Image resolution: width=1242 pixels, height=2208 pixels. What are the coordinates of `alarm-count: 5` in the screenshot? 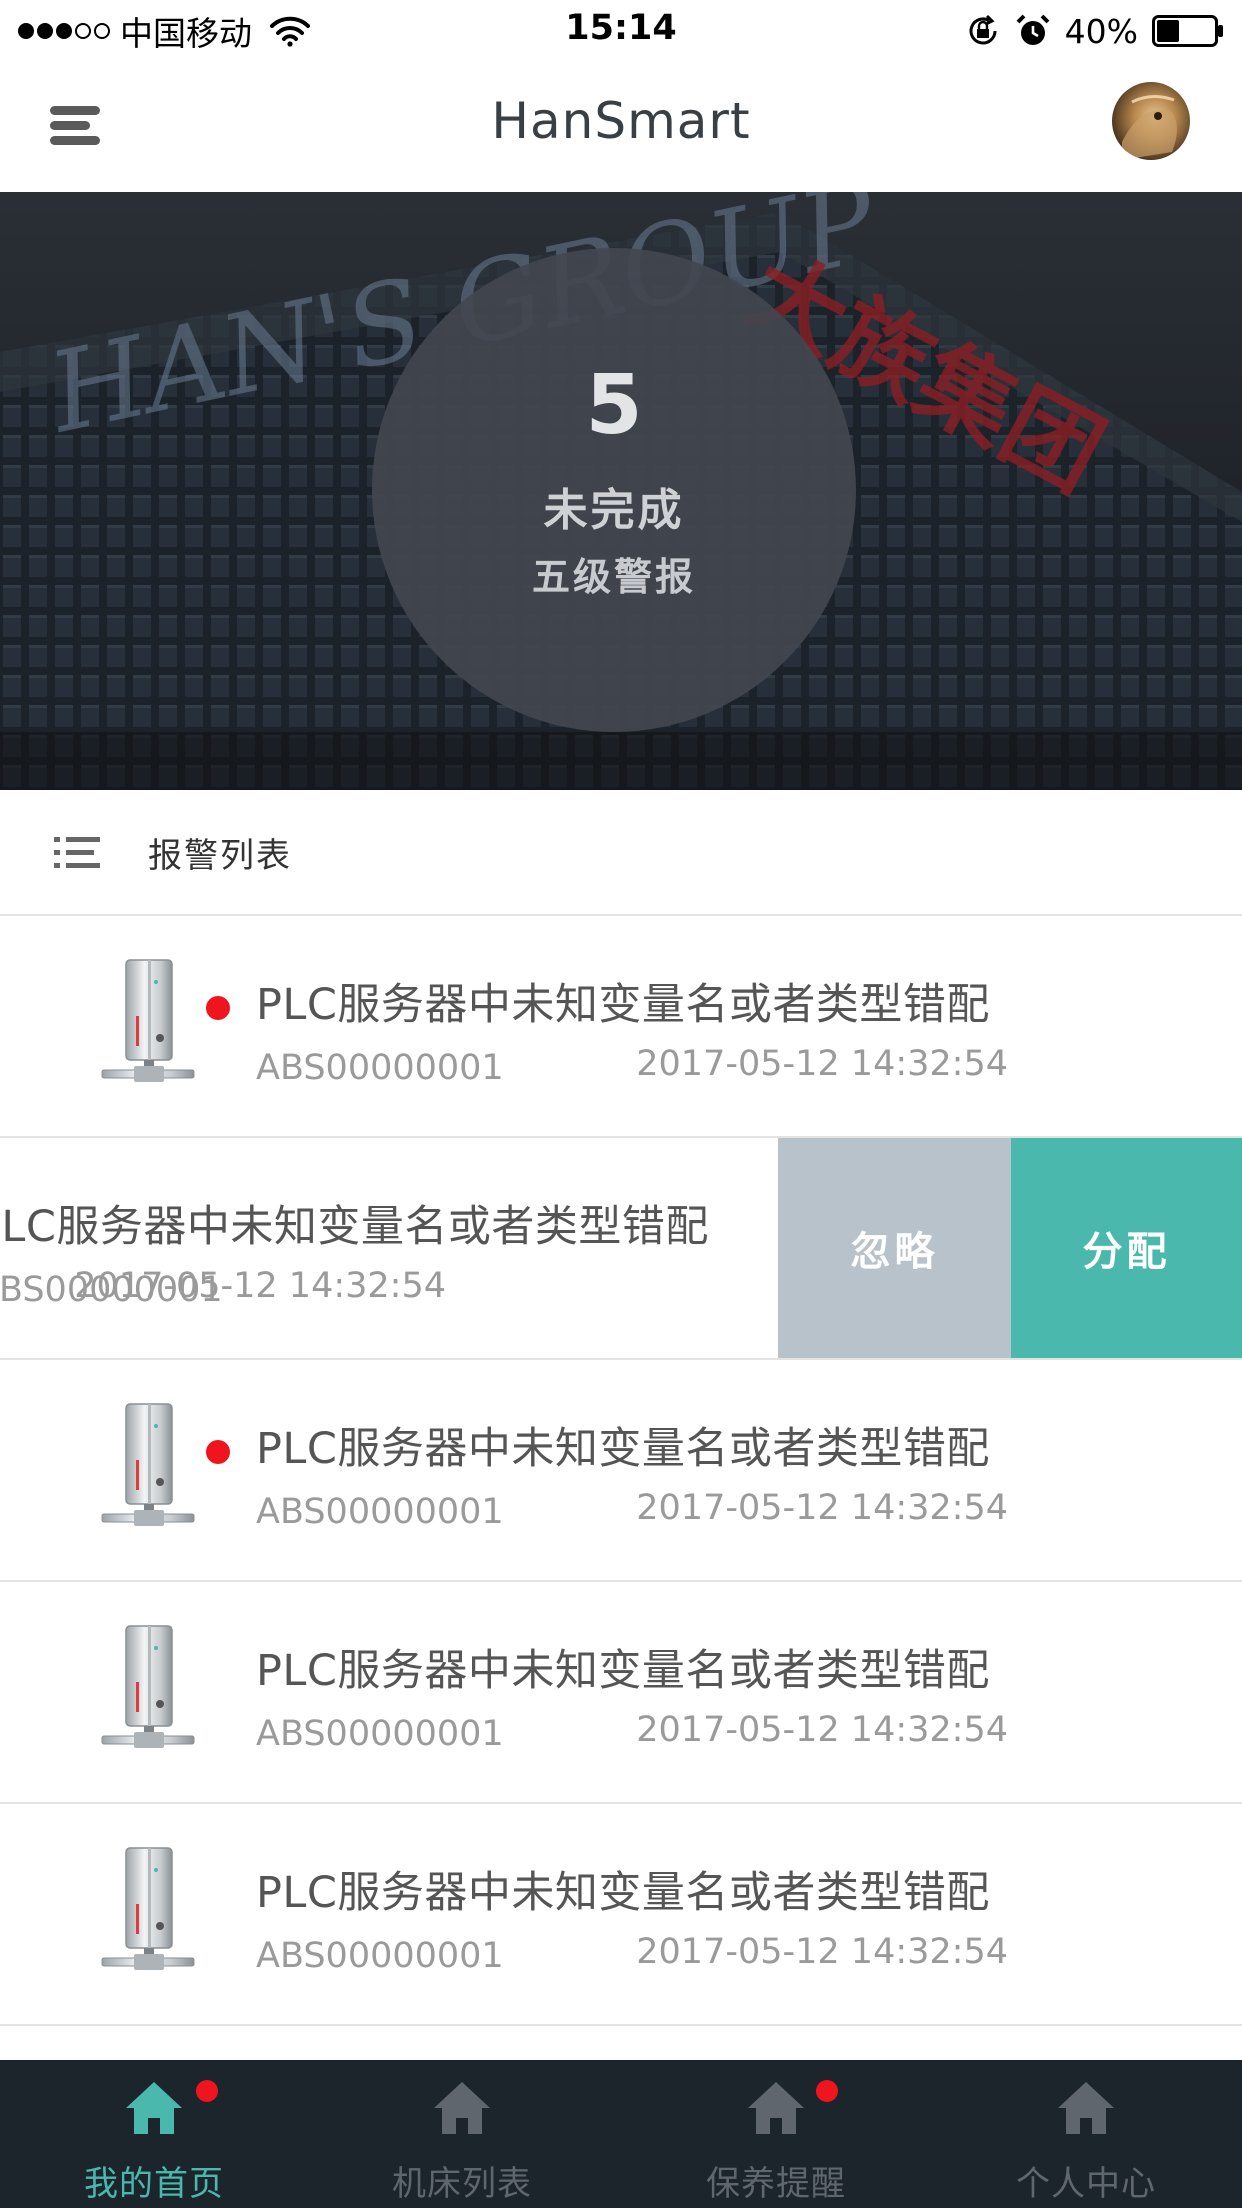 It's located at (614, 405).